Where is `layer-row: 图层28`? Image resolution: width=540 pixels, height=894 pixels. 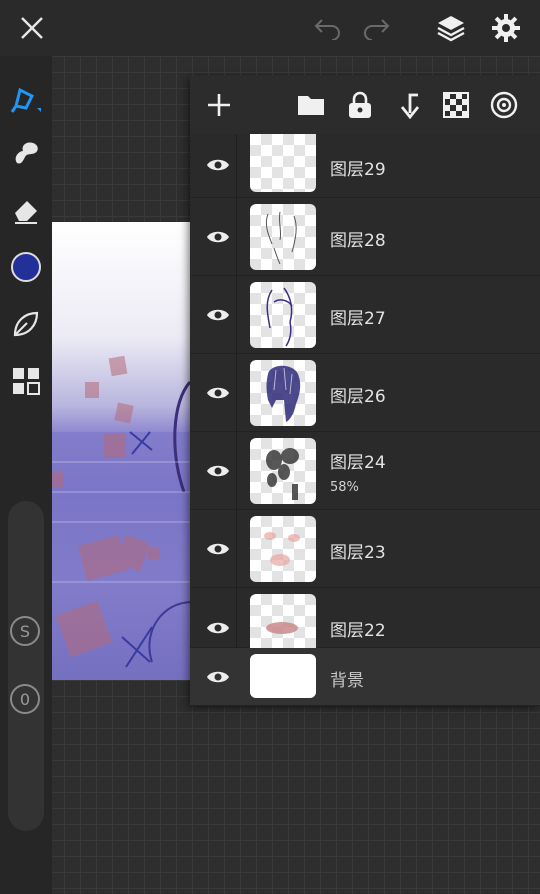 layer-row: 图层28 is located at coordinates (365, 237).